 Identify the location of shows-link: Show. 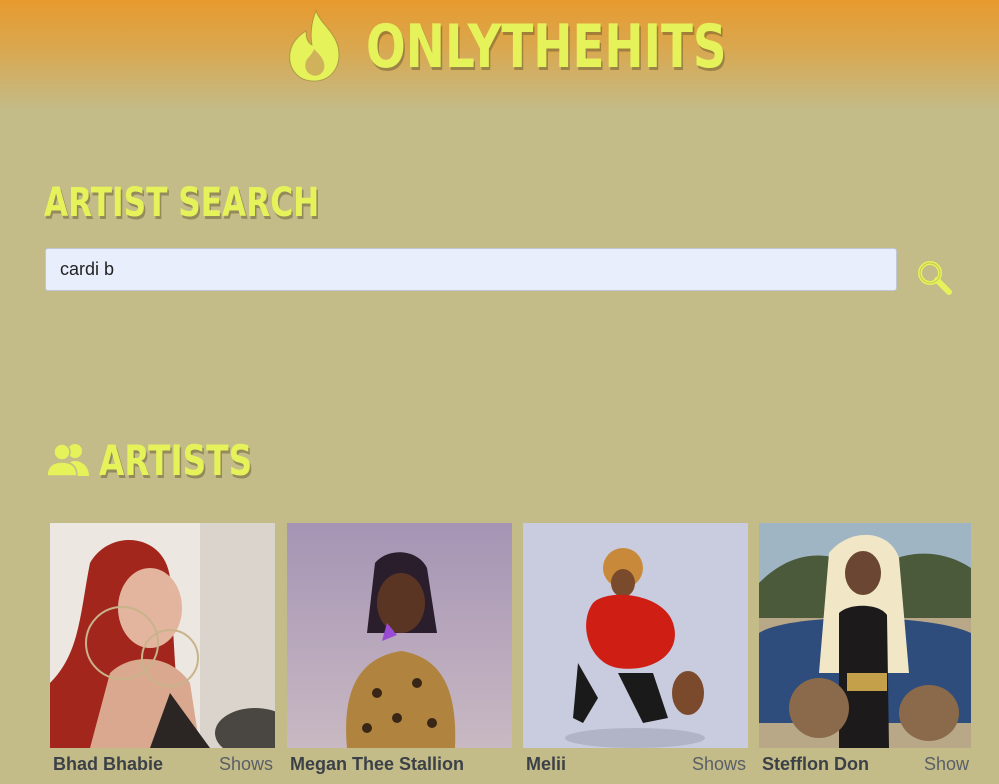
(946, 764).